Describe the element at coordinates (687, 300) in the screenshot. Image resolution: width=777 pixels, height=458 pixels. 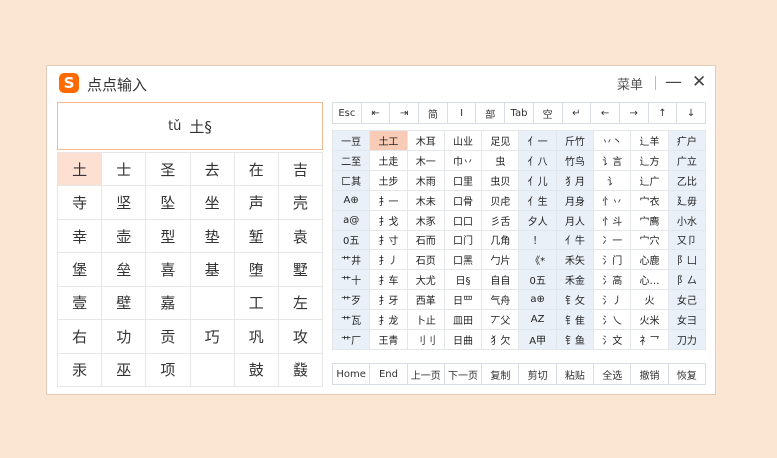
I see `radical-cell: 女己` at that location.